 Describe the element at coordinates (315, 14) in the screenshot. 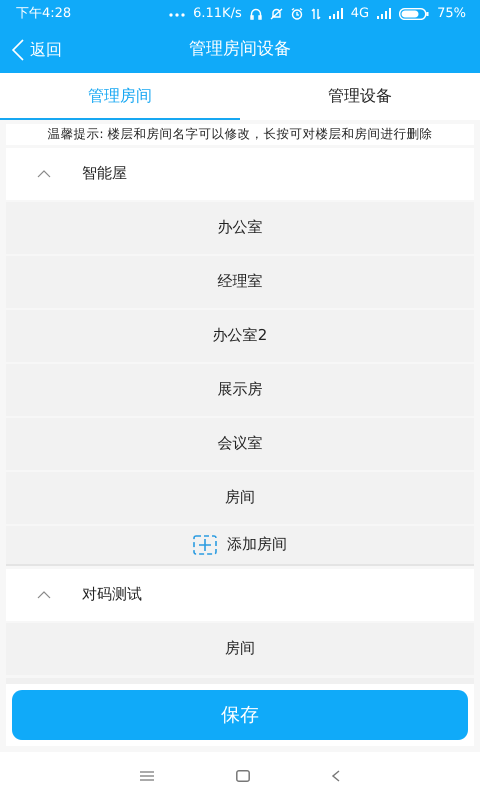

I see `data-arrows-icon` at that location.